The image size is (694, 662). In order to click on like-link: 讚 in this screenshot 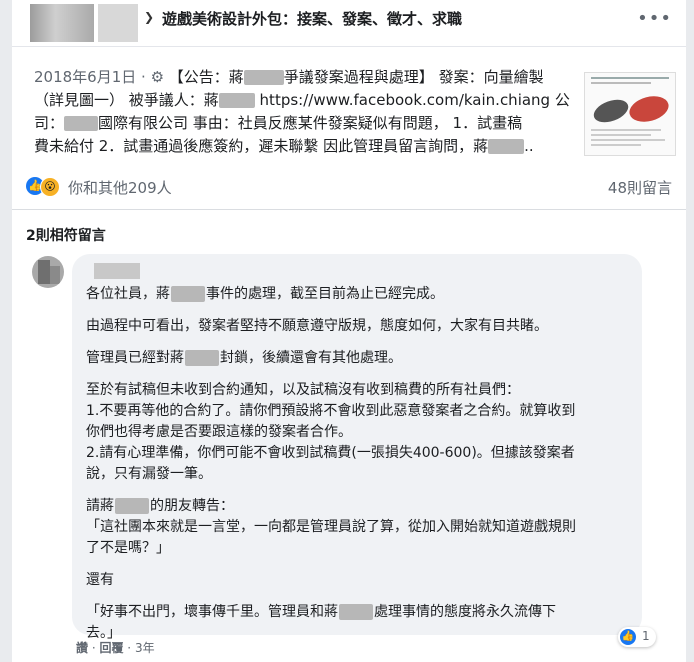, I will do `click(82, 648)`.